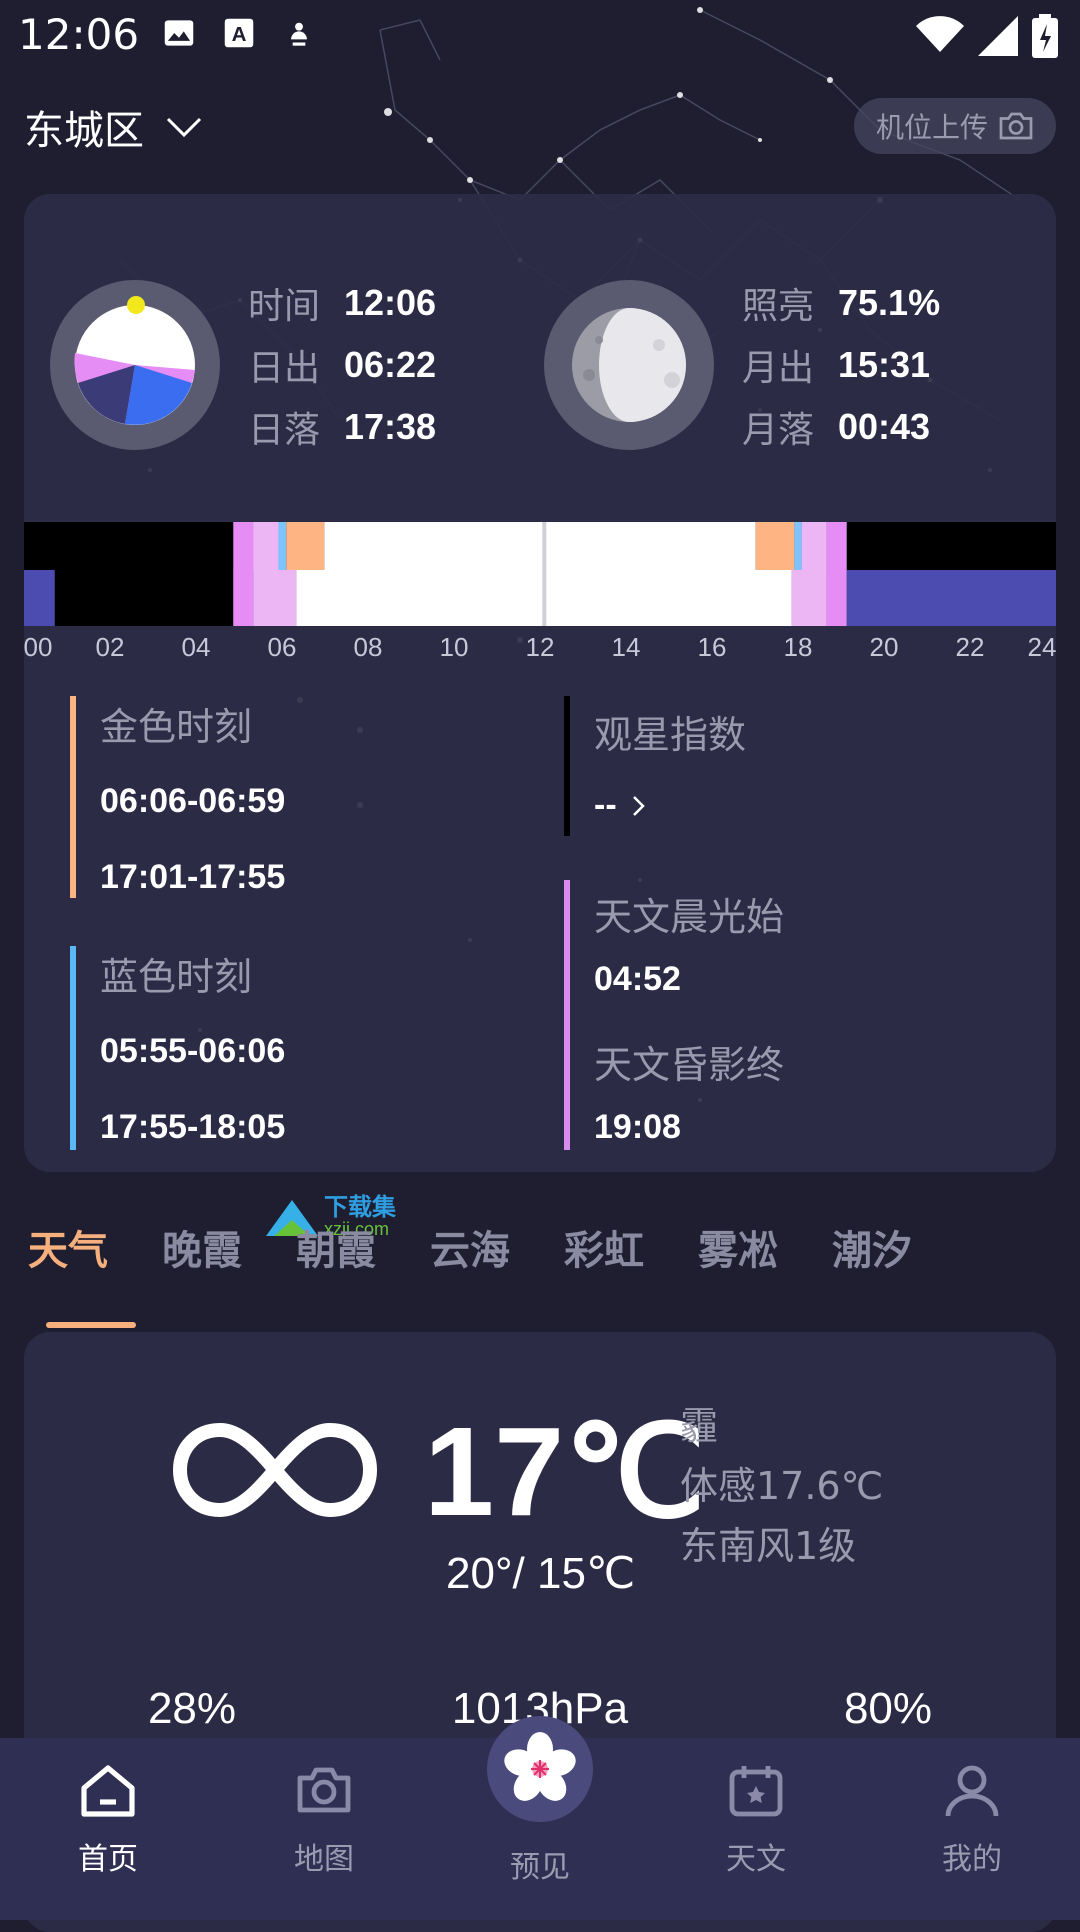 Image resolution: width=1080 pixels, height=1932 pixels. I want to click on city-name: 东城区, so click(84, 131).